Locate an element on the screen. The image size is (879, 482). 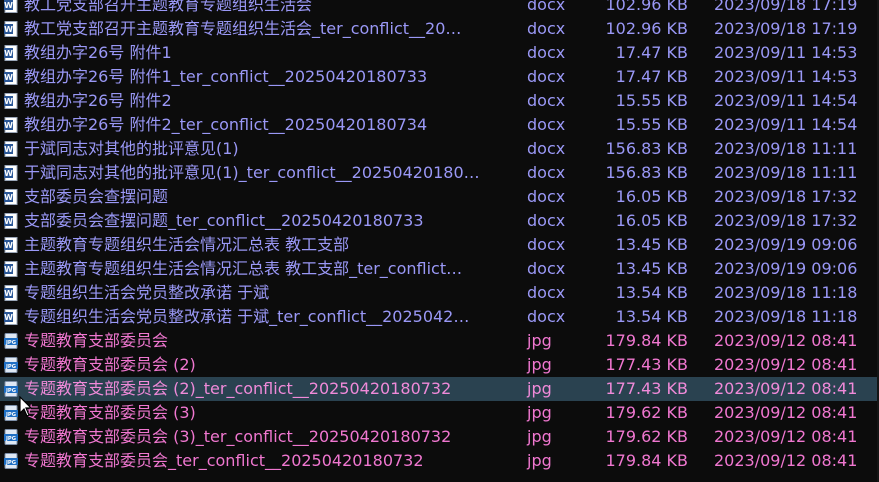
file-name: 主题教育专题组织生活会情况汇总表 教工支部 is located at coordinates (187, 244).